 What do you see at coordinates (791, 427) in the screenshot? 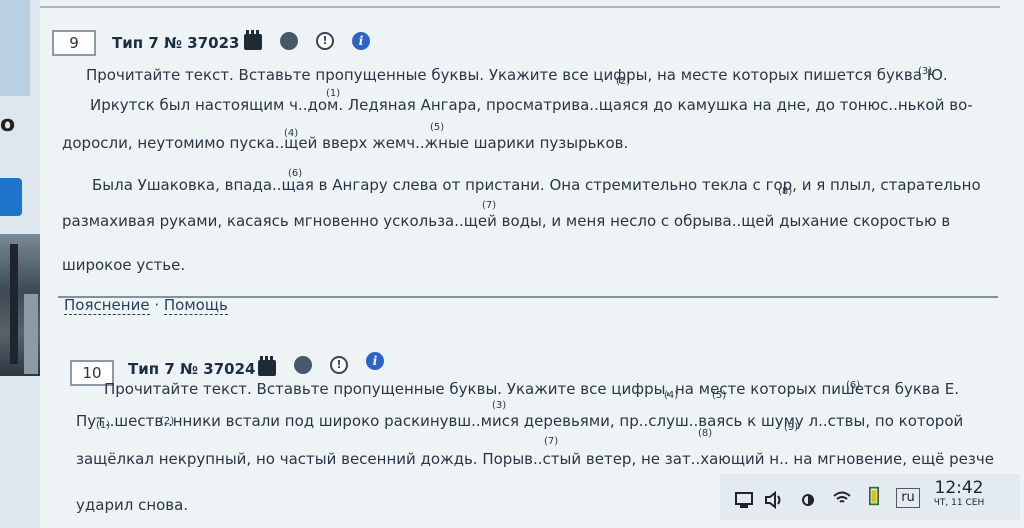
I see `task10-mark-9: (9)` at bounding box center [791, 427].